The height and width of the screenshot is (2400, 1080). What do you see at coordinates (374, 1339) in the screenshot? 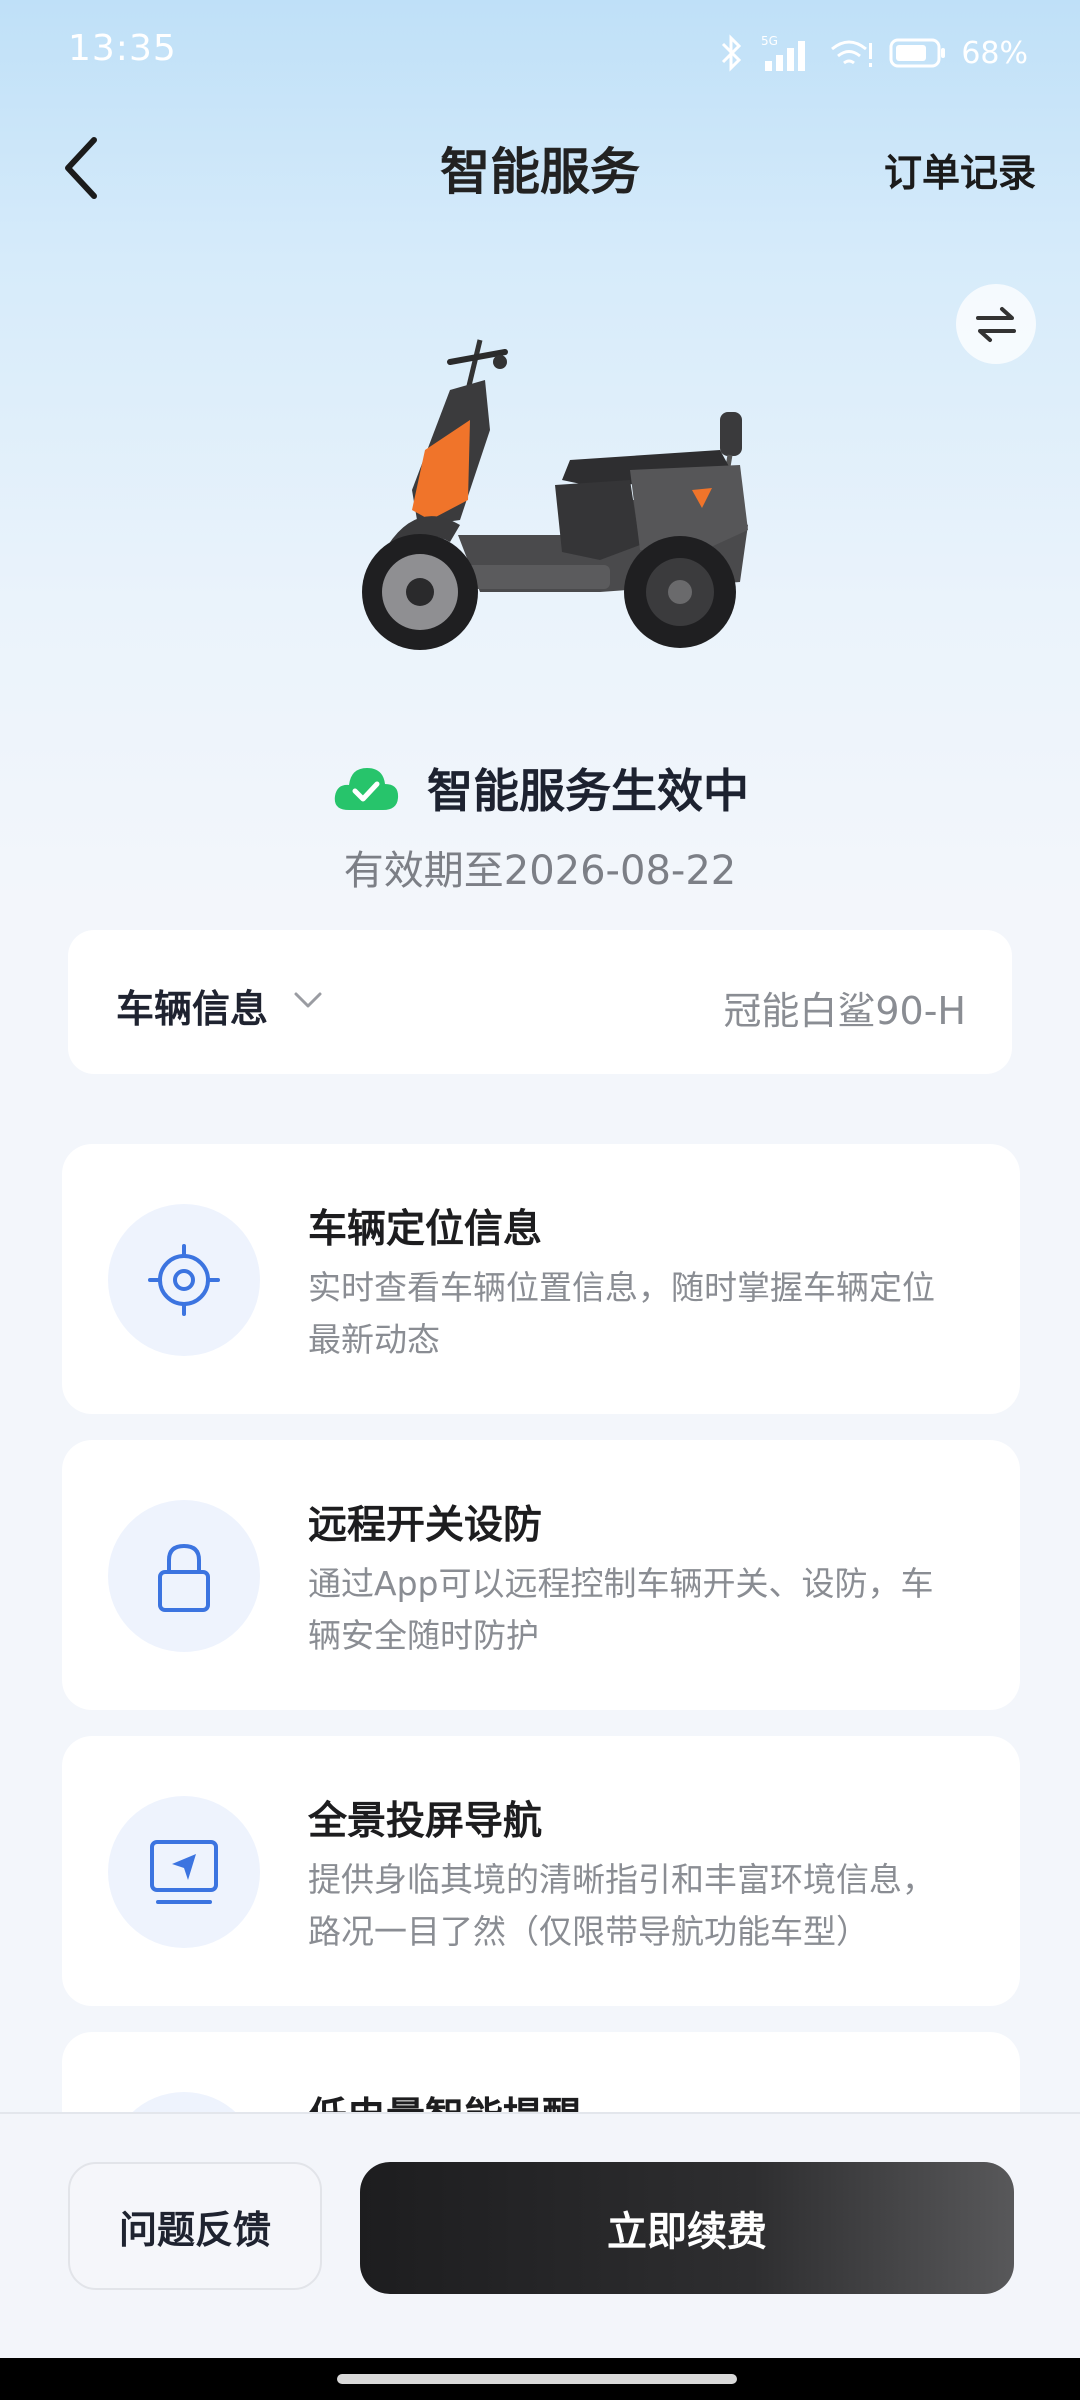
I see `feature-desc-line: 最新动态` at bounding box center [374, 1339].